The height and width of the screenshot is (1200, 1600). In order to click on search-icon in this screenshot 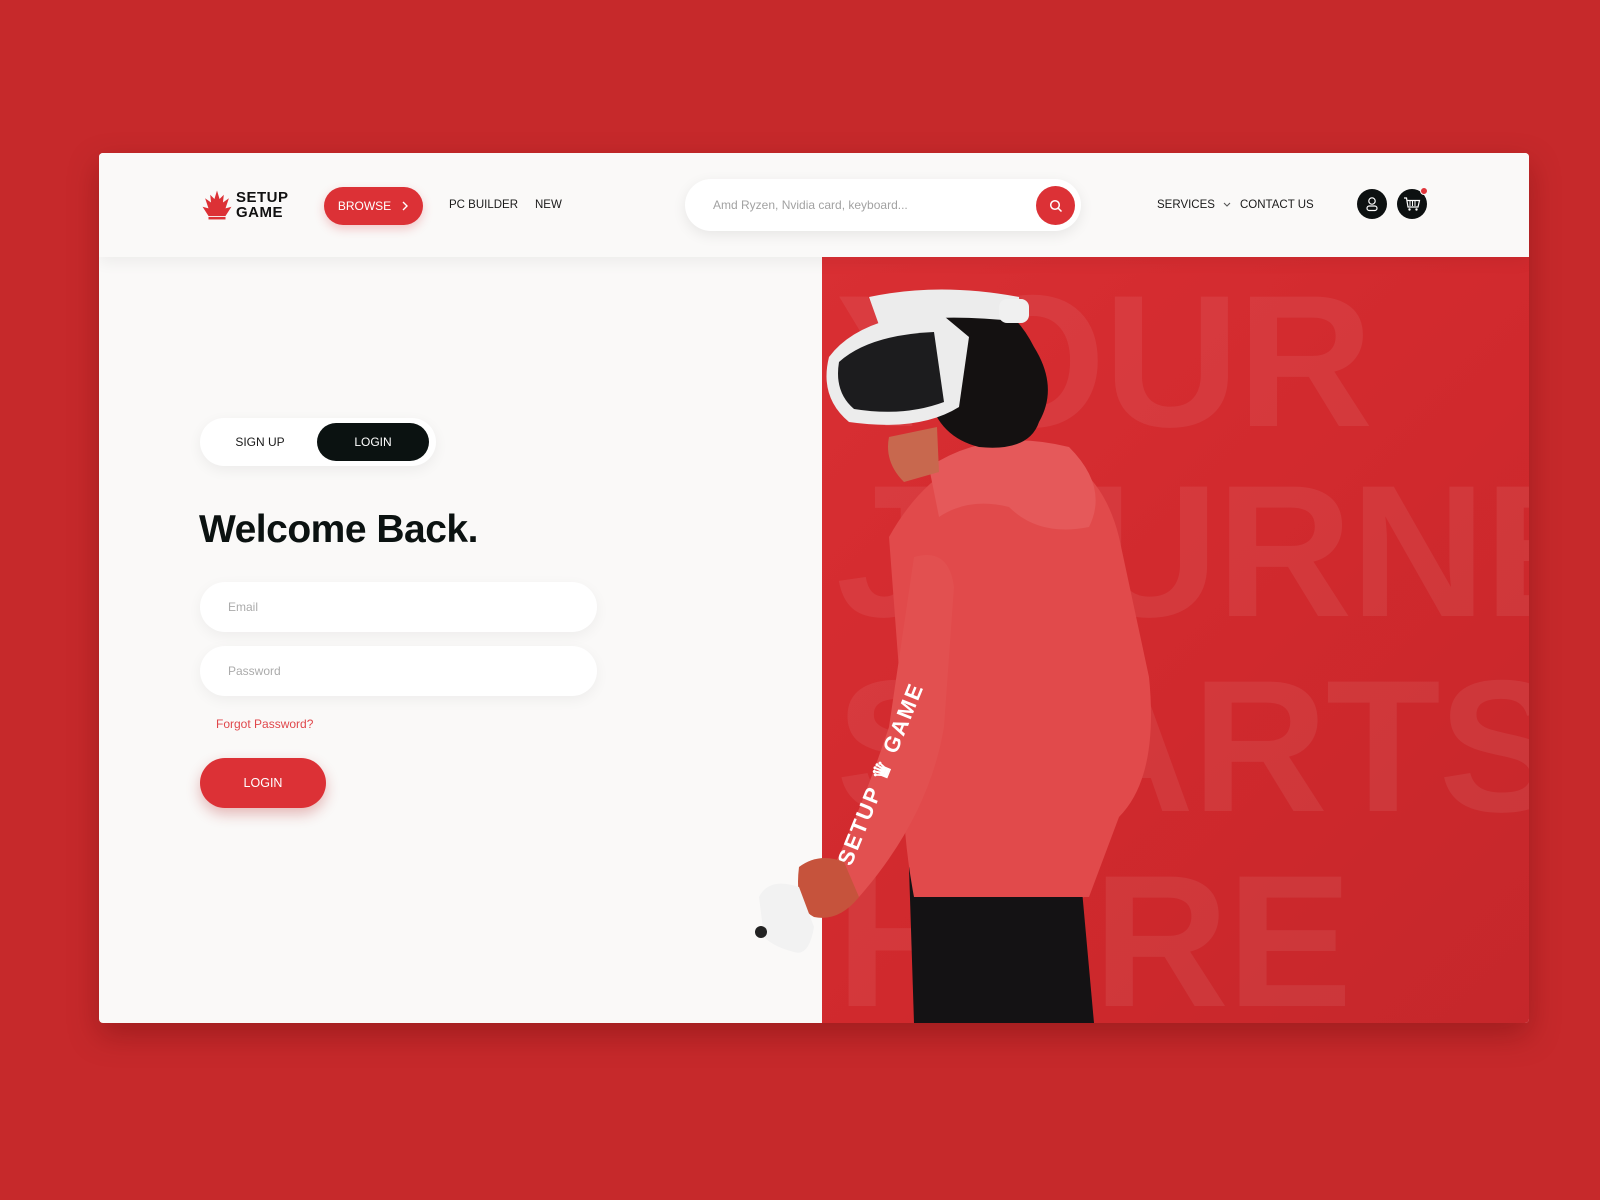, I will do `click(1055, 205)`.